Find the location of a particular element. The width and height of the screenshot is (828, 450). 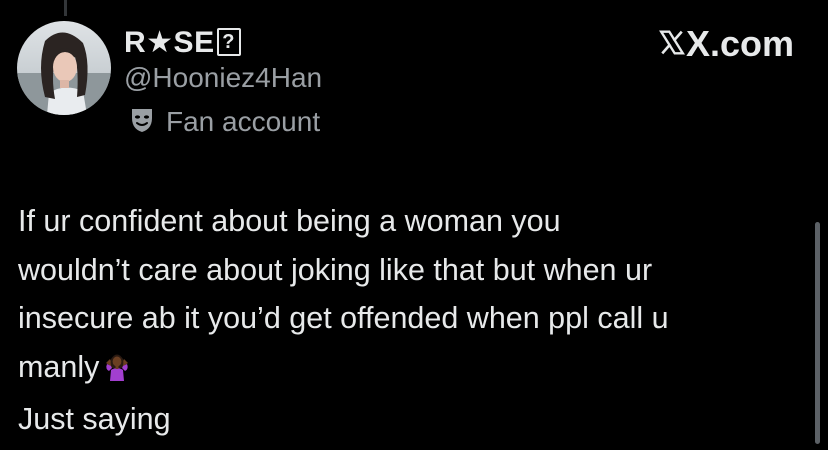

account-label-text: Fan account is located at coordinates (243, 121).